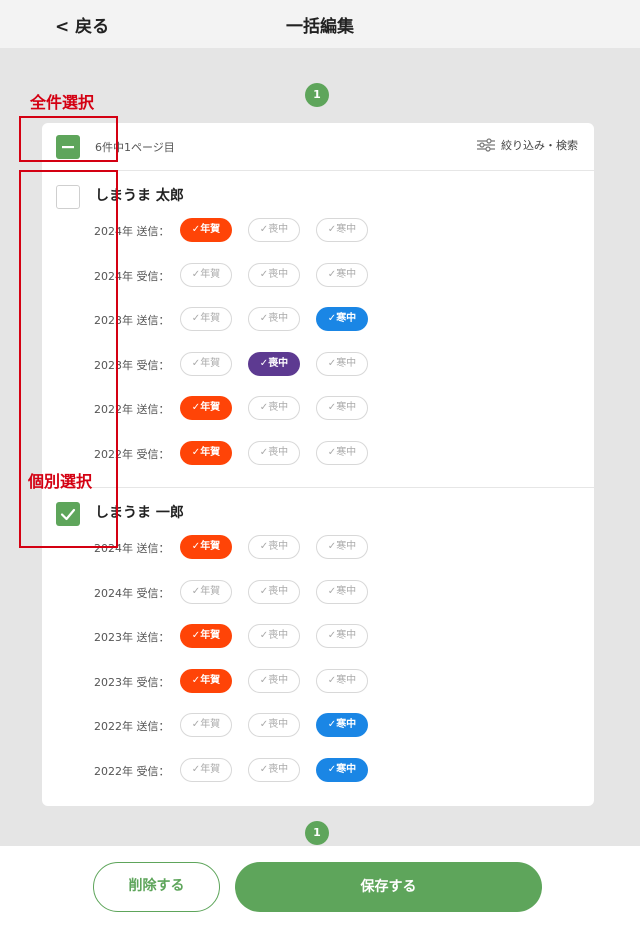  Describe the element at coordinates (388, 887) in the screenshot. I see `save-button: 保存する` at that location.